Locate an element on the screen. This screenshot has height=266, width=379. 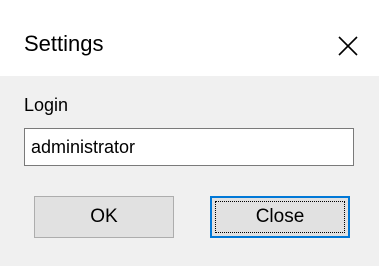
login-label: Login is located at coordinates (46, 105).